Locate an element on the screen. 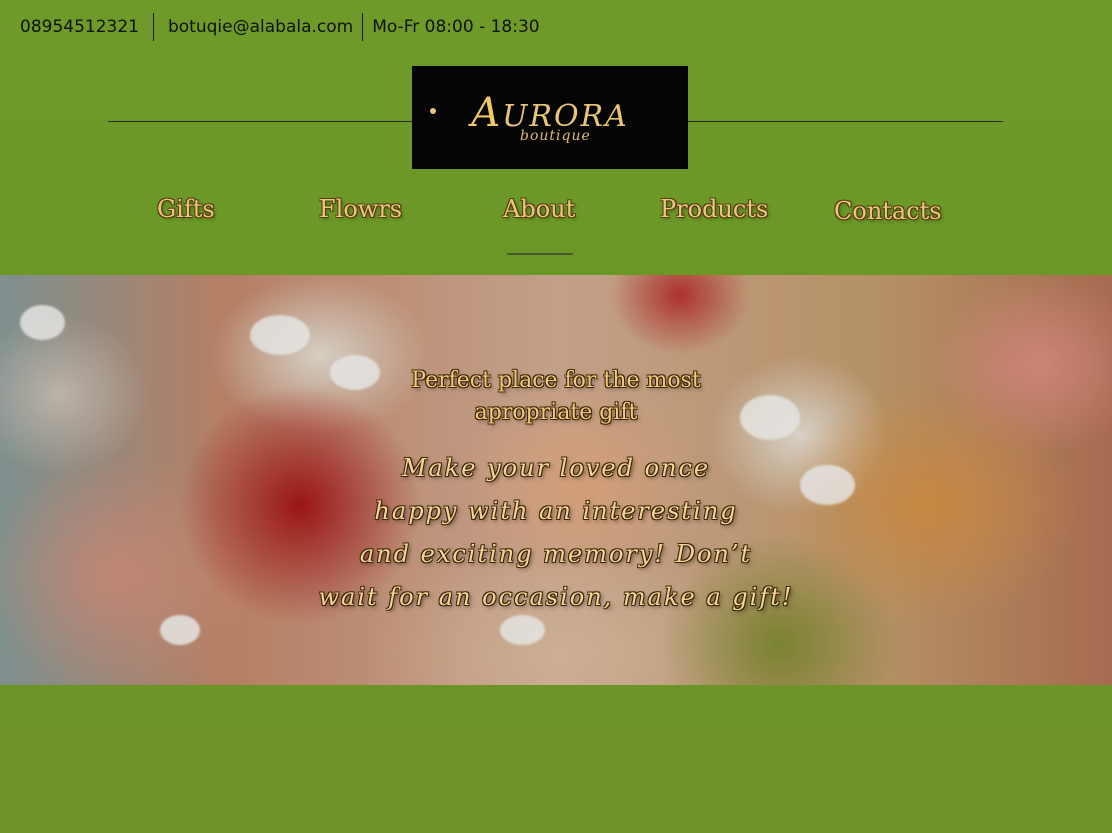  nav-item-gifts: Gifts is located at coordinates (186, 209).